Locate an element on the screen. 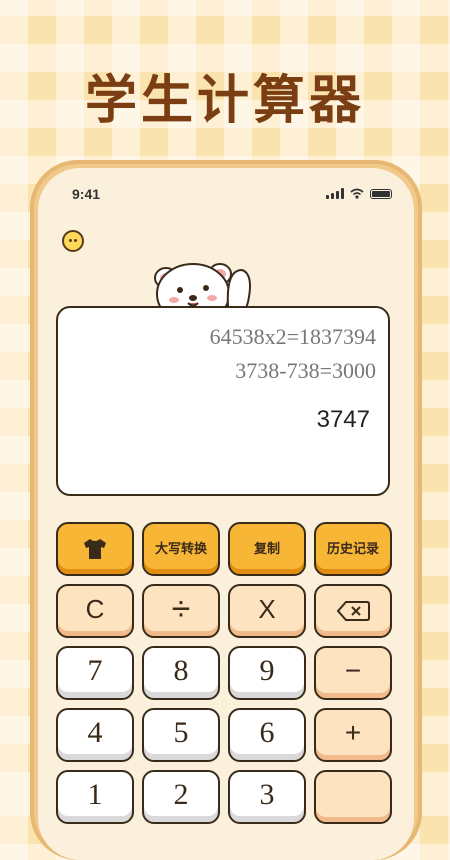 Image resolution: width=450 pixels, height=860 pixels. key-4-label: 4 is located at coordinates (95, 732).